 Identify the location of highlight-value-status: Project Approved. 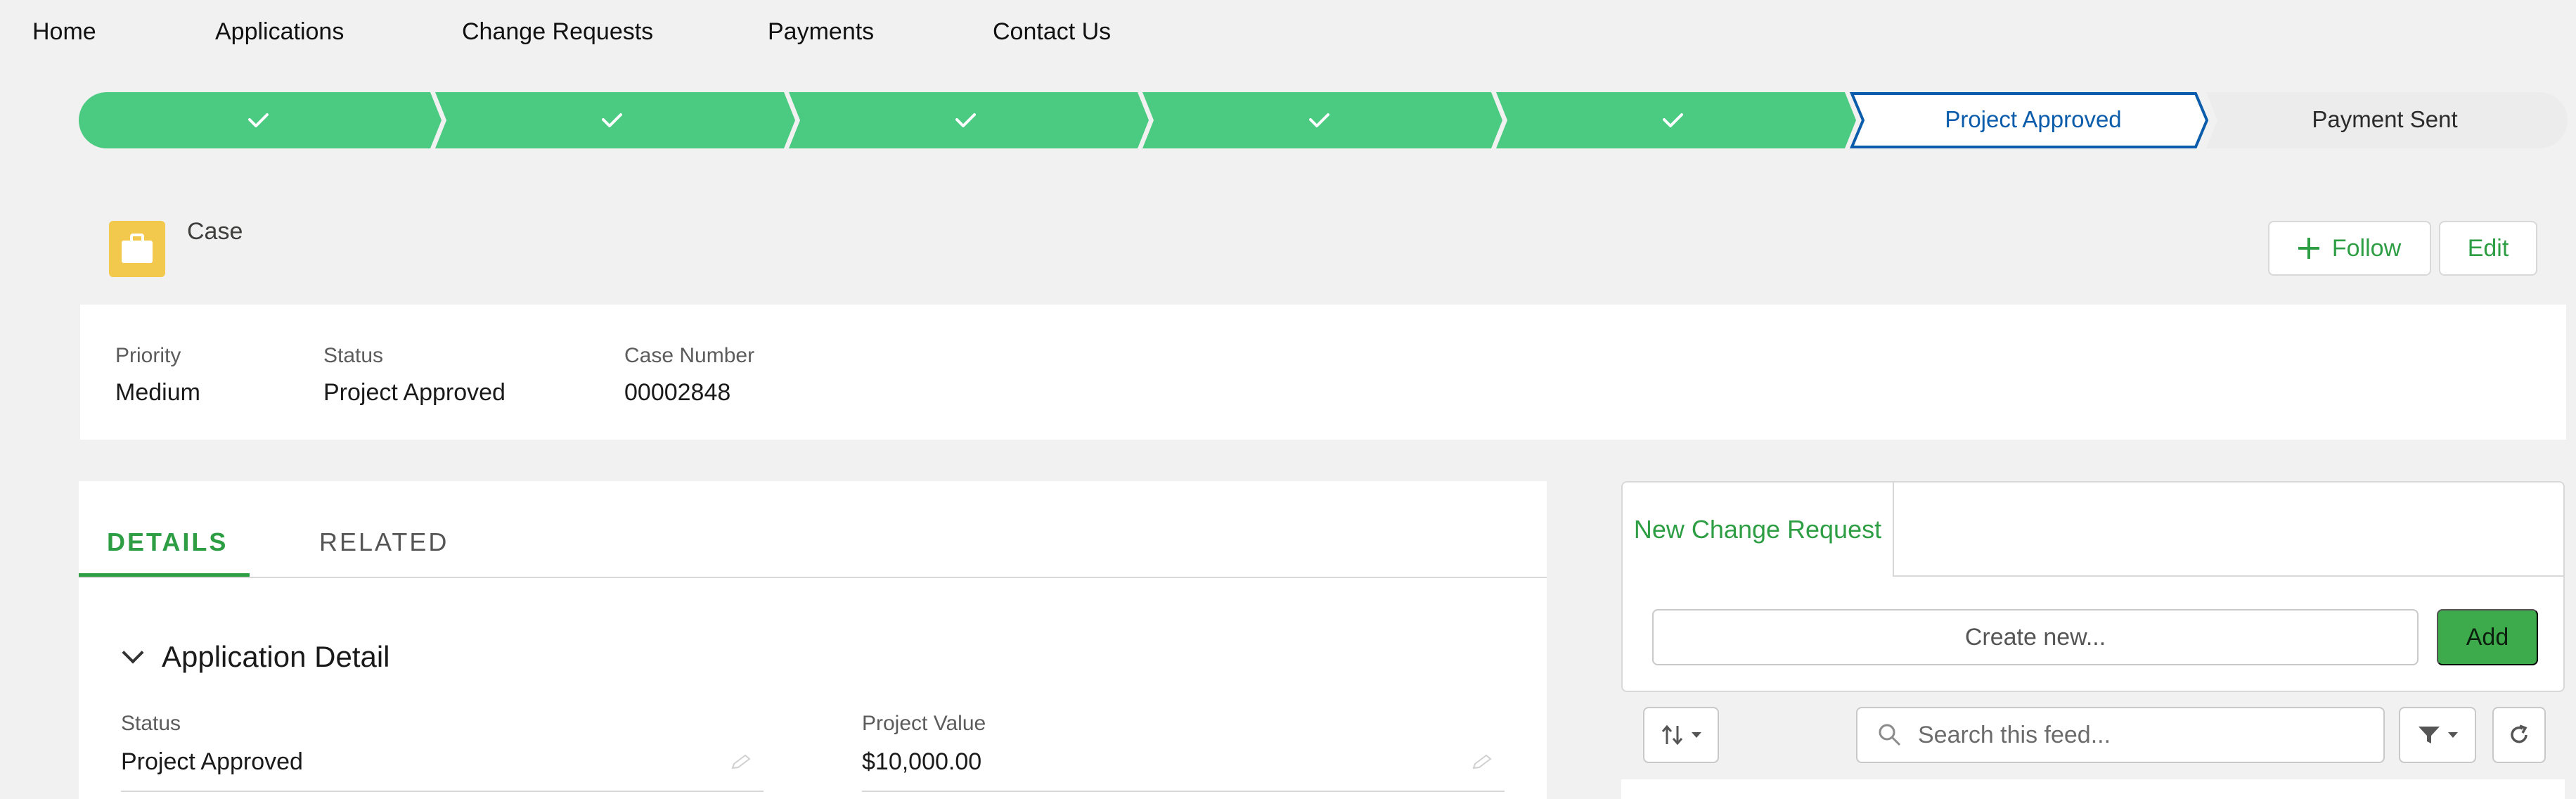
(414, 392).